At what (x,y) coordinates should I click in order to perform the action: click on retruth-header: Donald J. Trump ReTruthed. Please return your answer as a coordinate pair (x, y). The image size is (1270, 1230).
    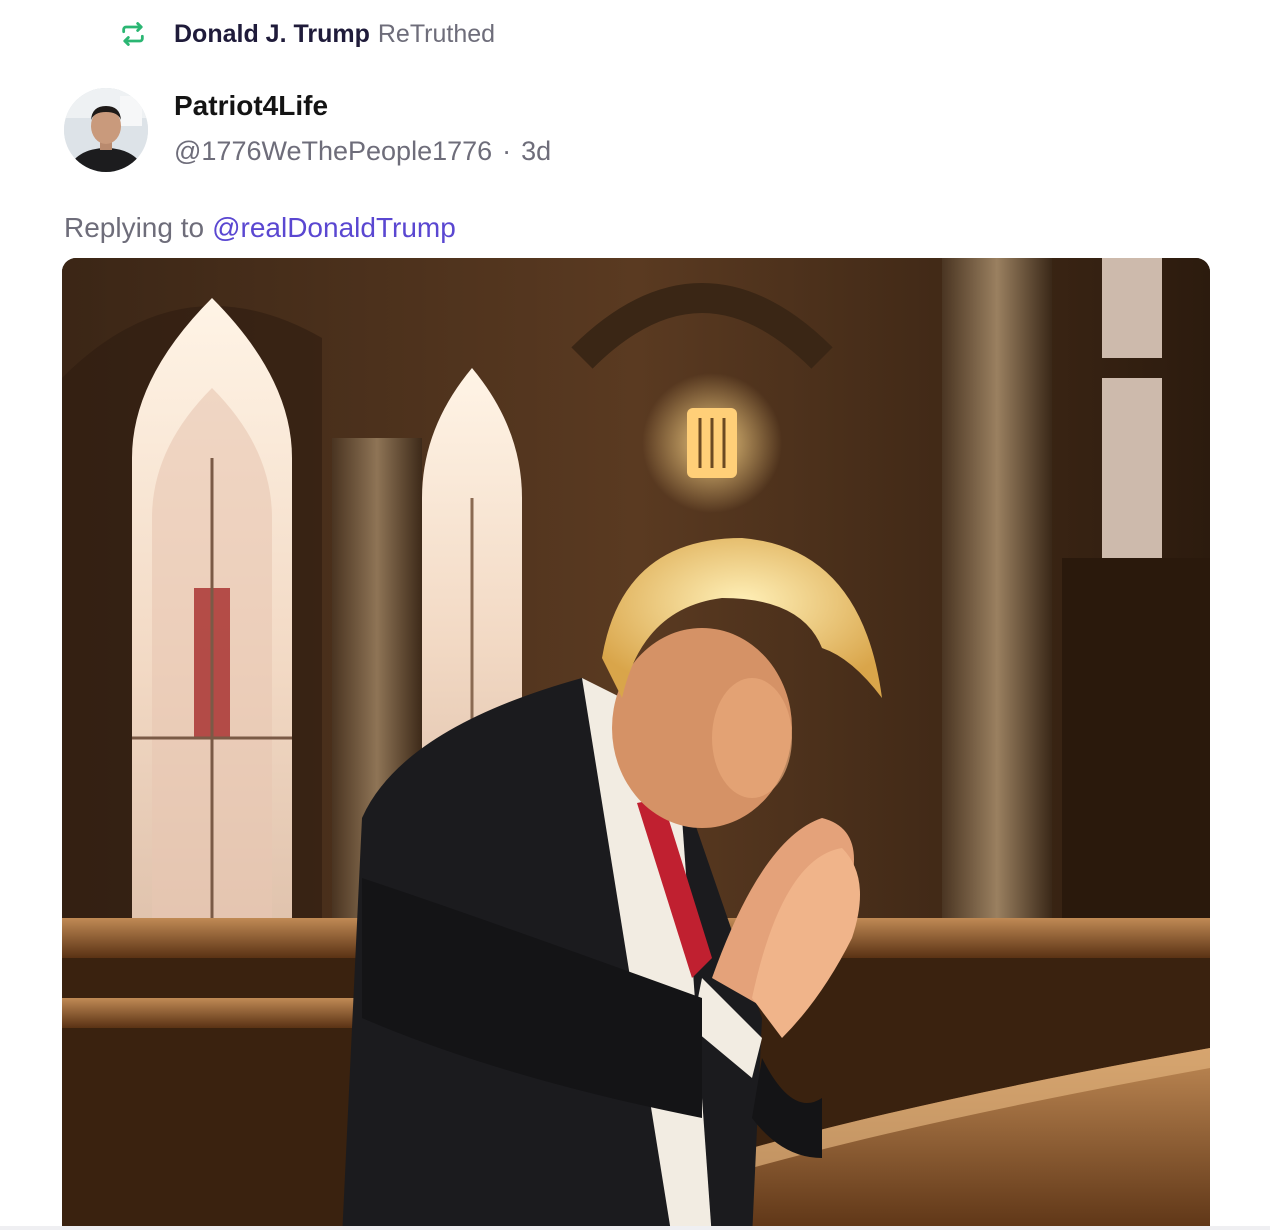
    Looking at the image, I should click on (306, 34).